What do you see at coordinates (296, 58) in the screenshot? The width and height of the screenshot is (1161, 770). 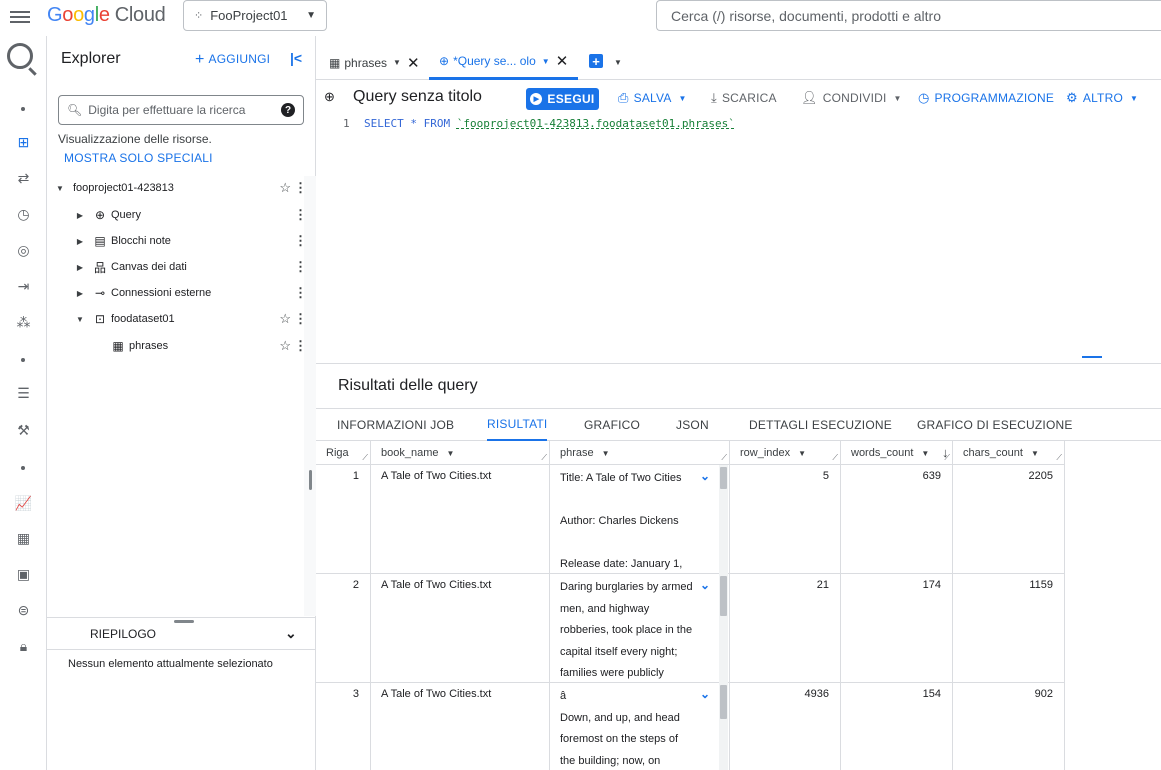 I see `collapse-panel-icon: |<` at bounding box center [296, 58].